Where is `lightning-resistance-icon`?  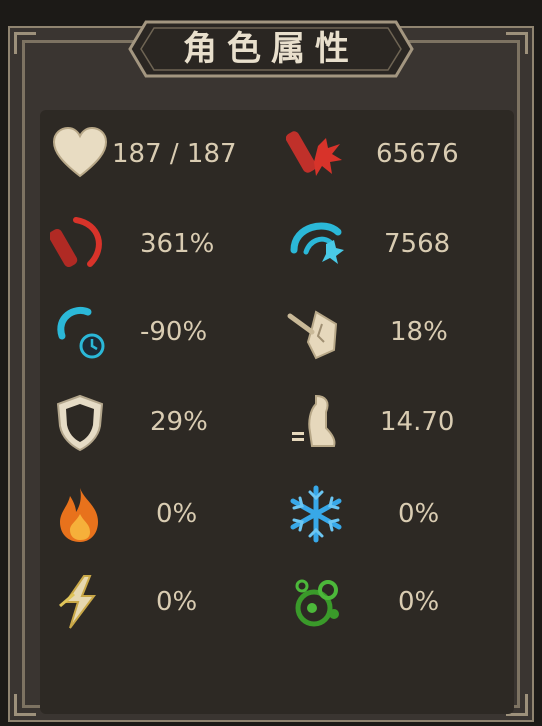 lightning-resistance-icon is located at coordinates (77, 602).